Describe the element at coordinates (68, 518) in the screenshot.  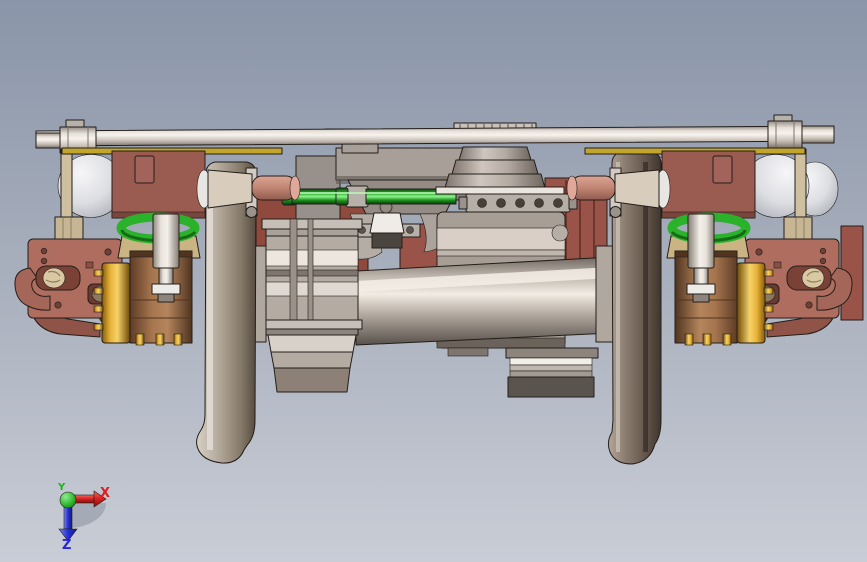
I see `z-axis-arrow` at that location.